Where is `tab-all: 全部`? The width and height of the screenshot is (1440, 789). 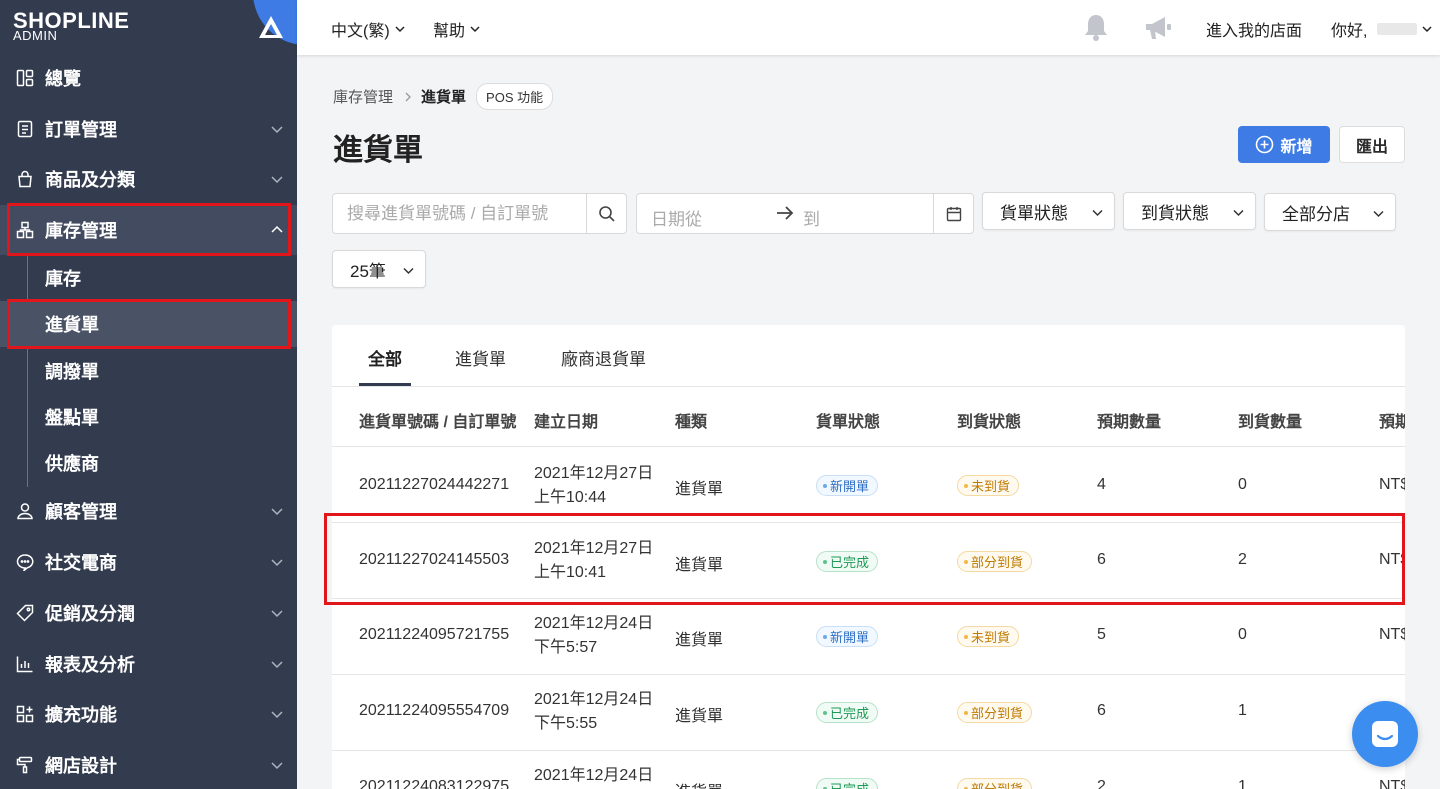
tab-all: 全部 is located at coordinates (385, 357).